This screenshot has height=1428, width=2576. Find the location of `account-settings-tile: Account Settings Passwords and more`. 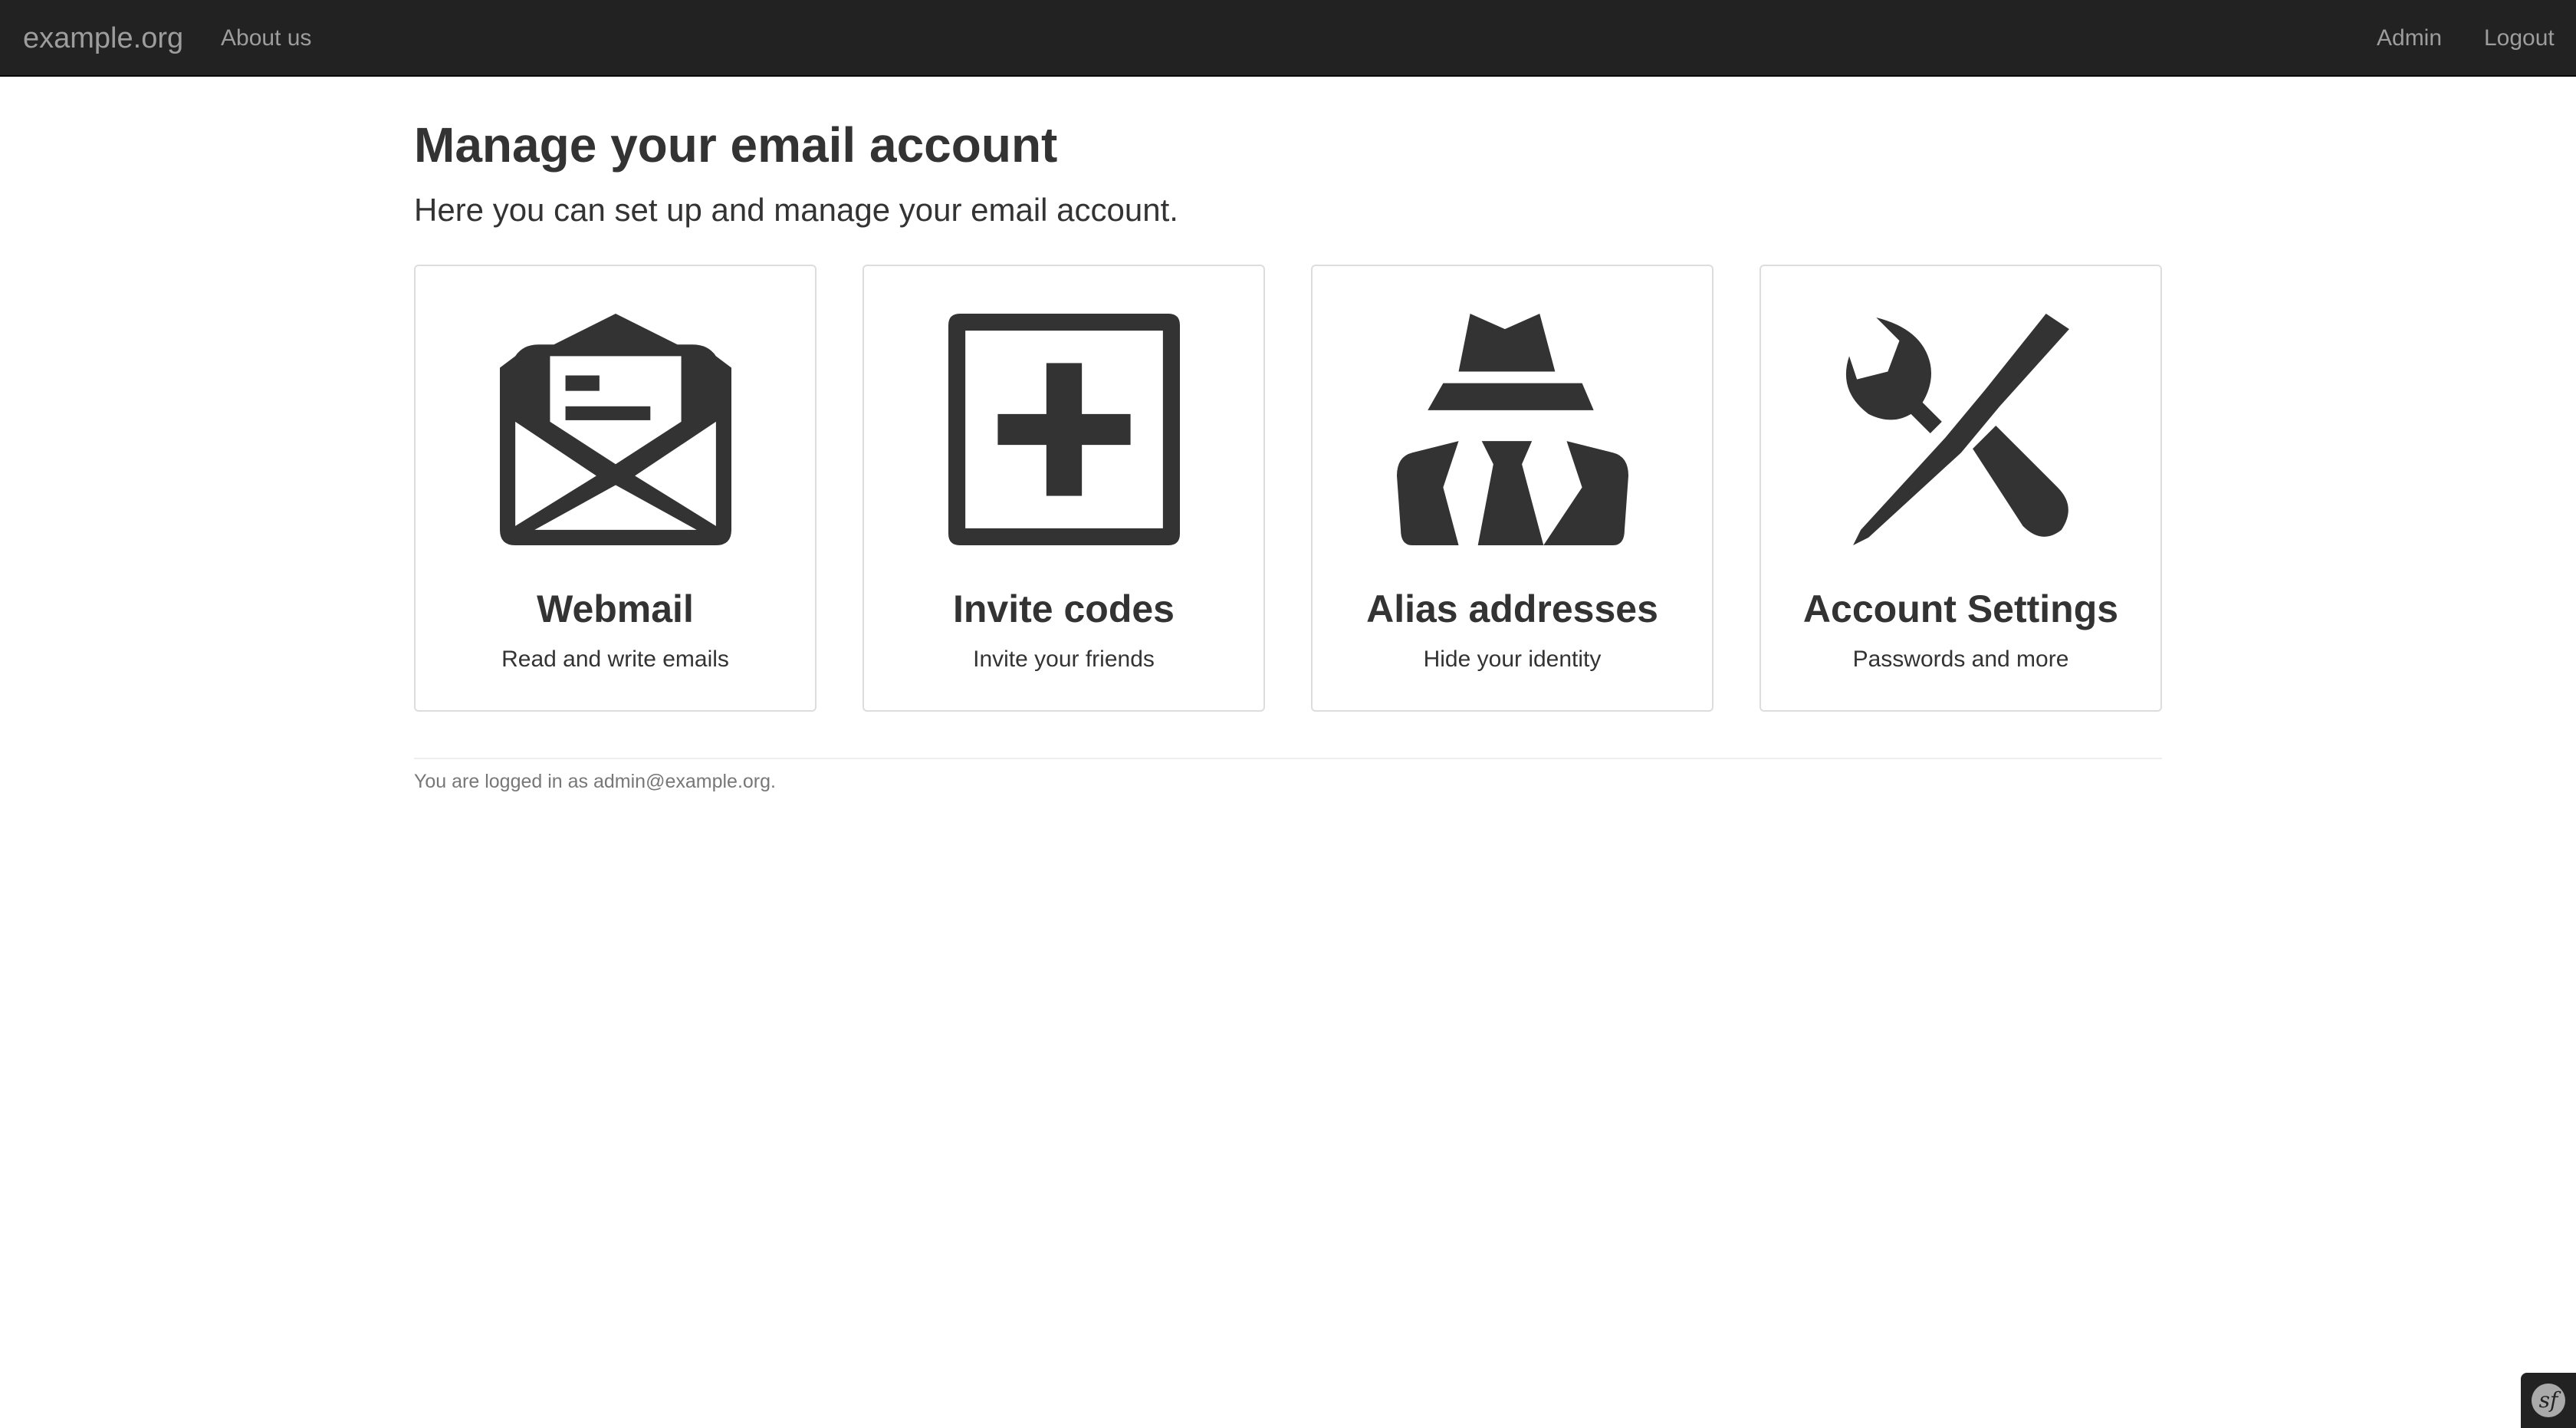

account-settings-tile: Account Settings Passwords and more is located at coordinates (1961, 488).